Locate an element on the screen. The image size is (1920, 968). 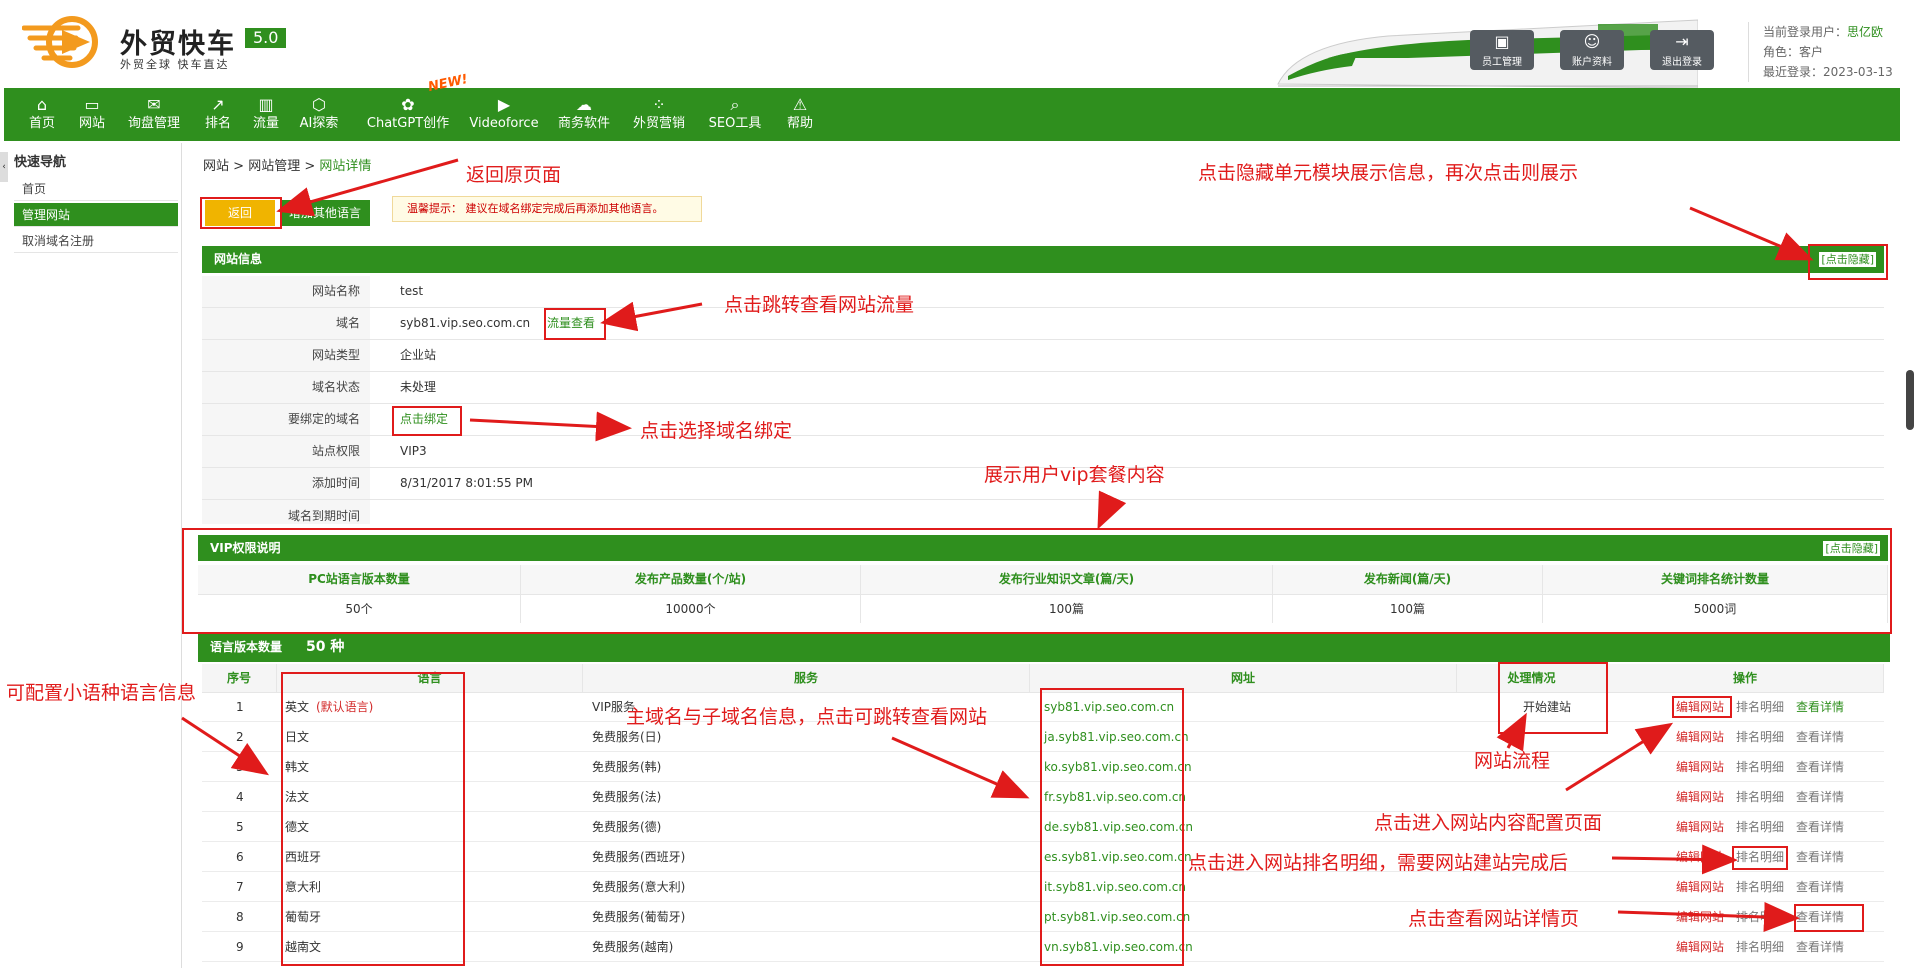
staff-management-label: 员工管理 is located at coordinates (1502, 62).